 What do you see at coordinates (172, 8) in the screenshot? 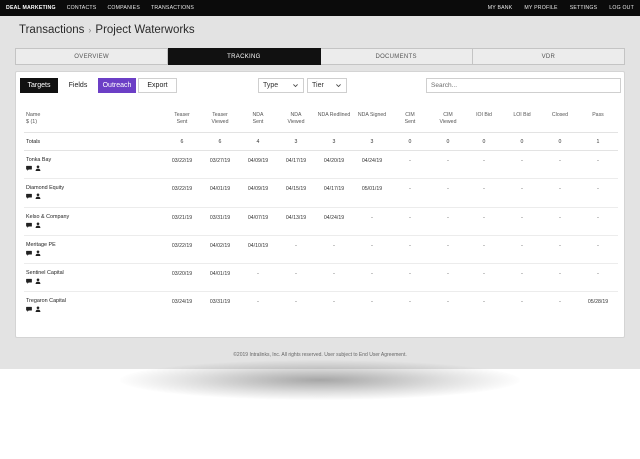
I see `nav-transactions: TRANSACTIONS` at bounding box center [172, 8].